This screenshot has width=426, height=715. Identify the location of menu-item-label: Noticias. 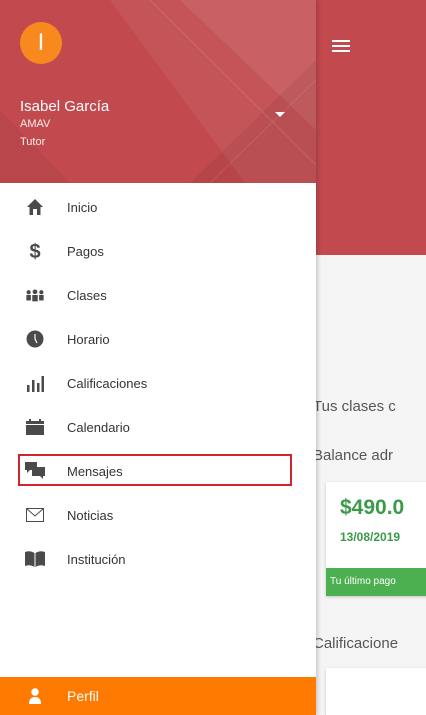
(90, 515).